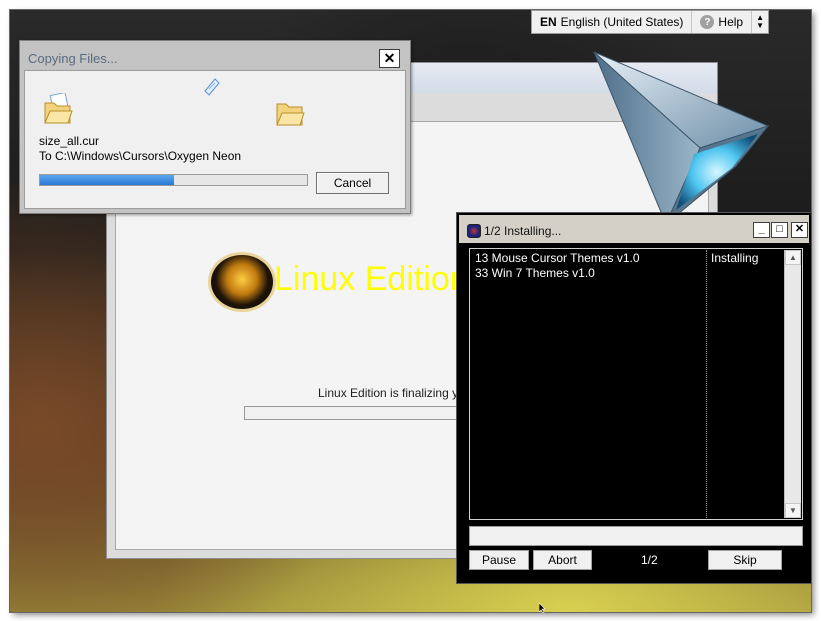  What do you see at coordinates (535, 273) in the screenshot?
I see `list-item: 33 Win 7 Themes v1.0` at bounding box center [535, 273].